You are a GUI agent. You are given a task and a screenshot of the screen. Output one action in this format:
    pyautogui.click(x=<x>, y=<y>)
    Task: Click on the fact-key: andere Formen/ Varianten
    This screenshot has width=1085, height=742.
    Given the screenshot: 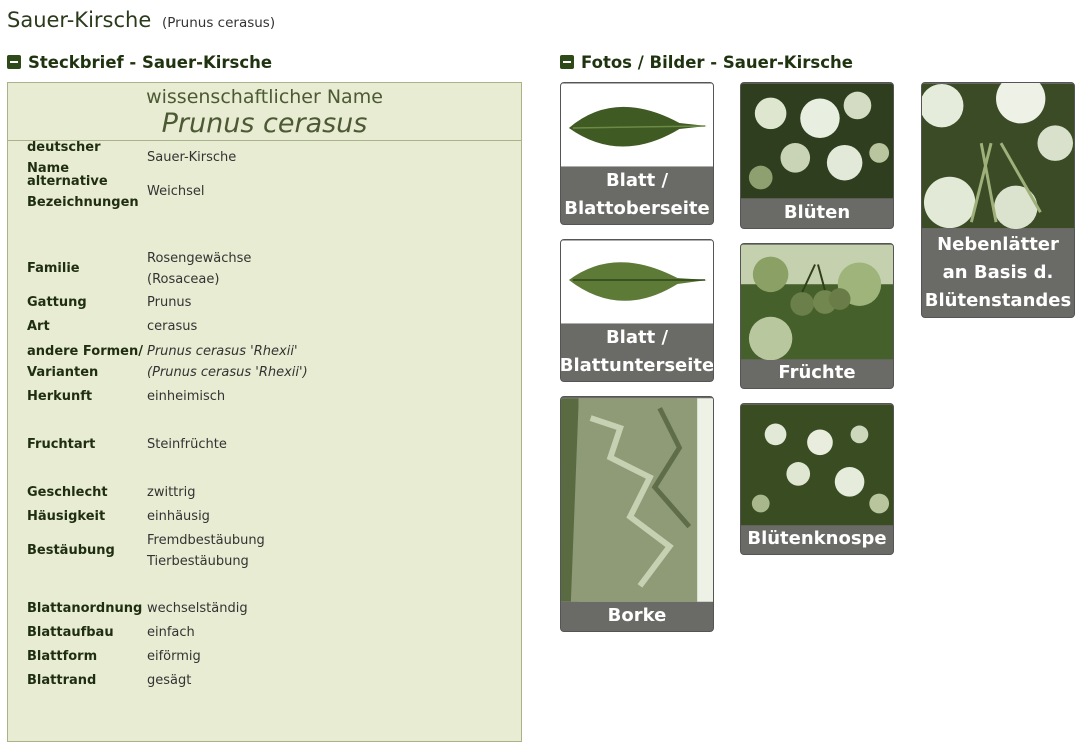 What is the action you would take?
    pyautogui.click(x=85, y=362)
    